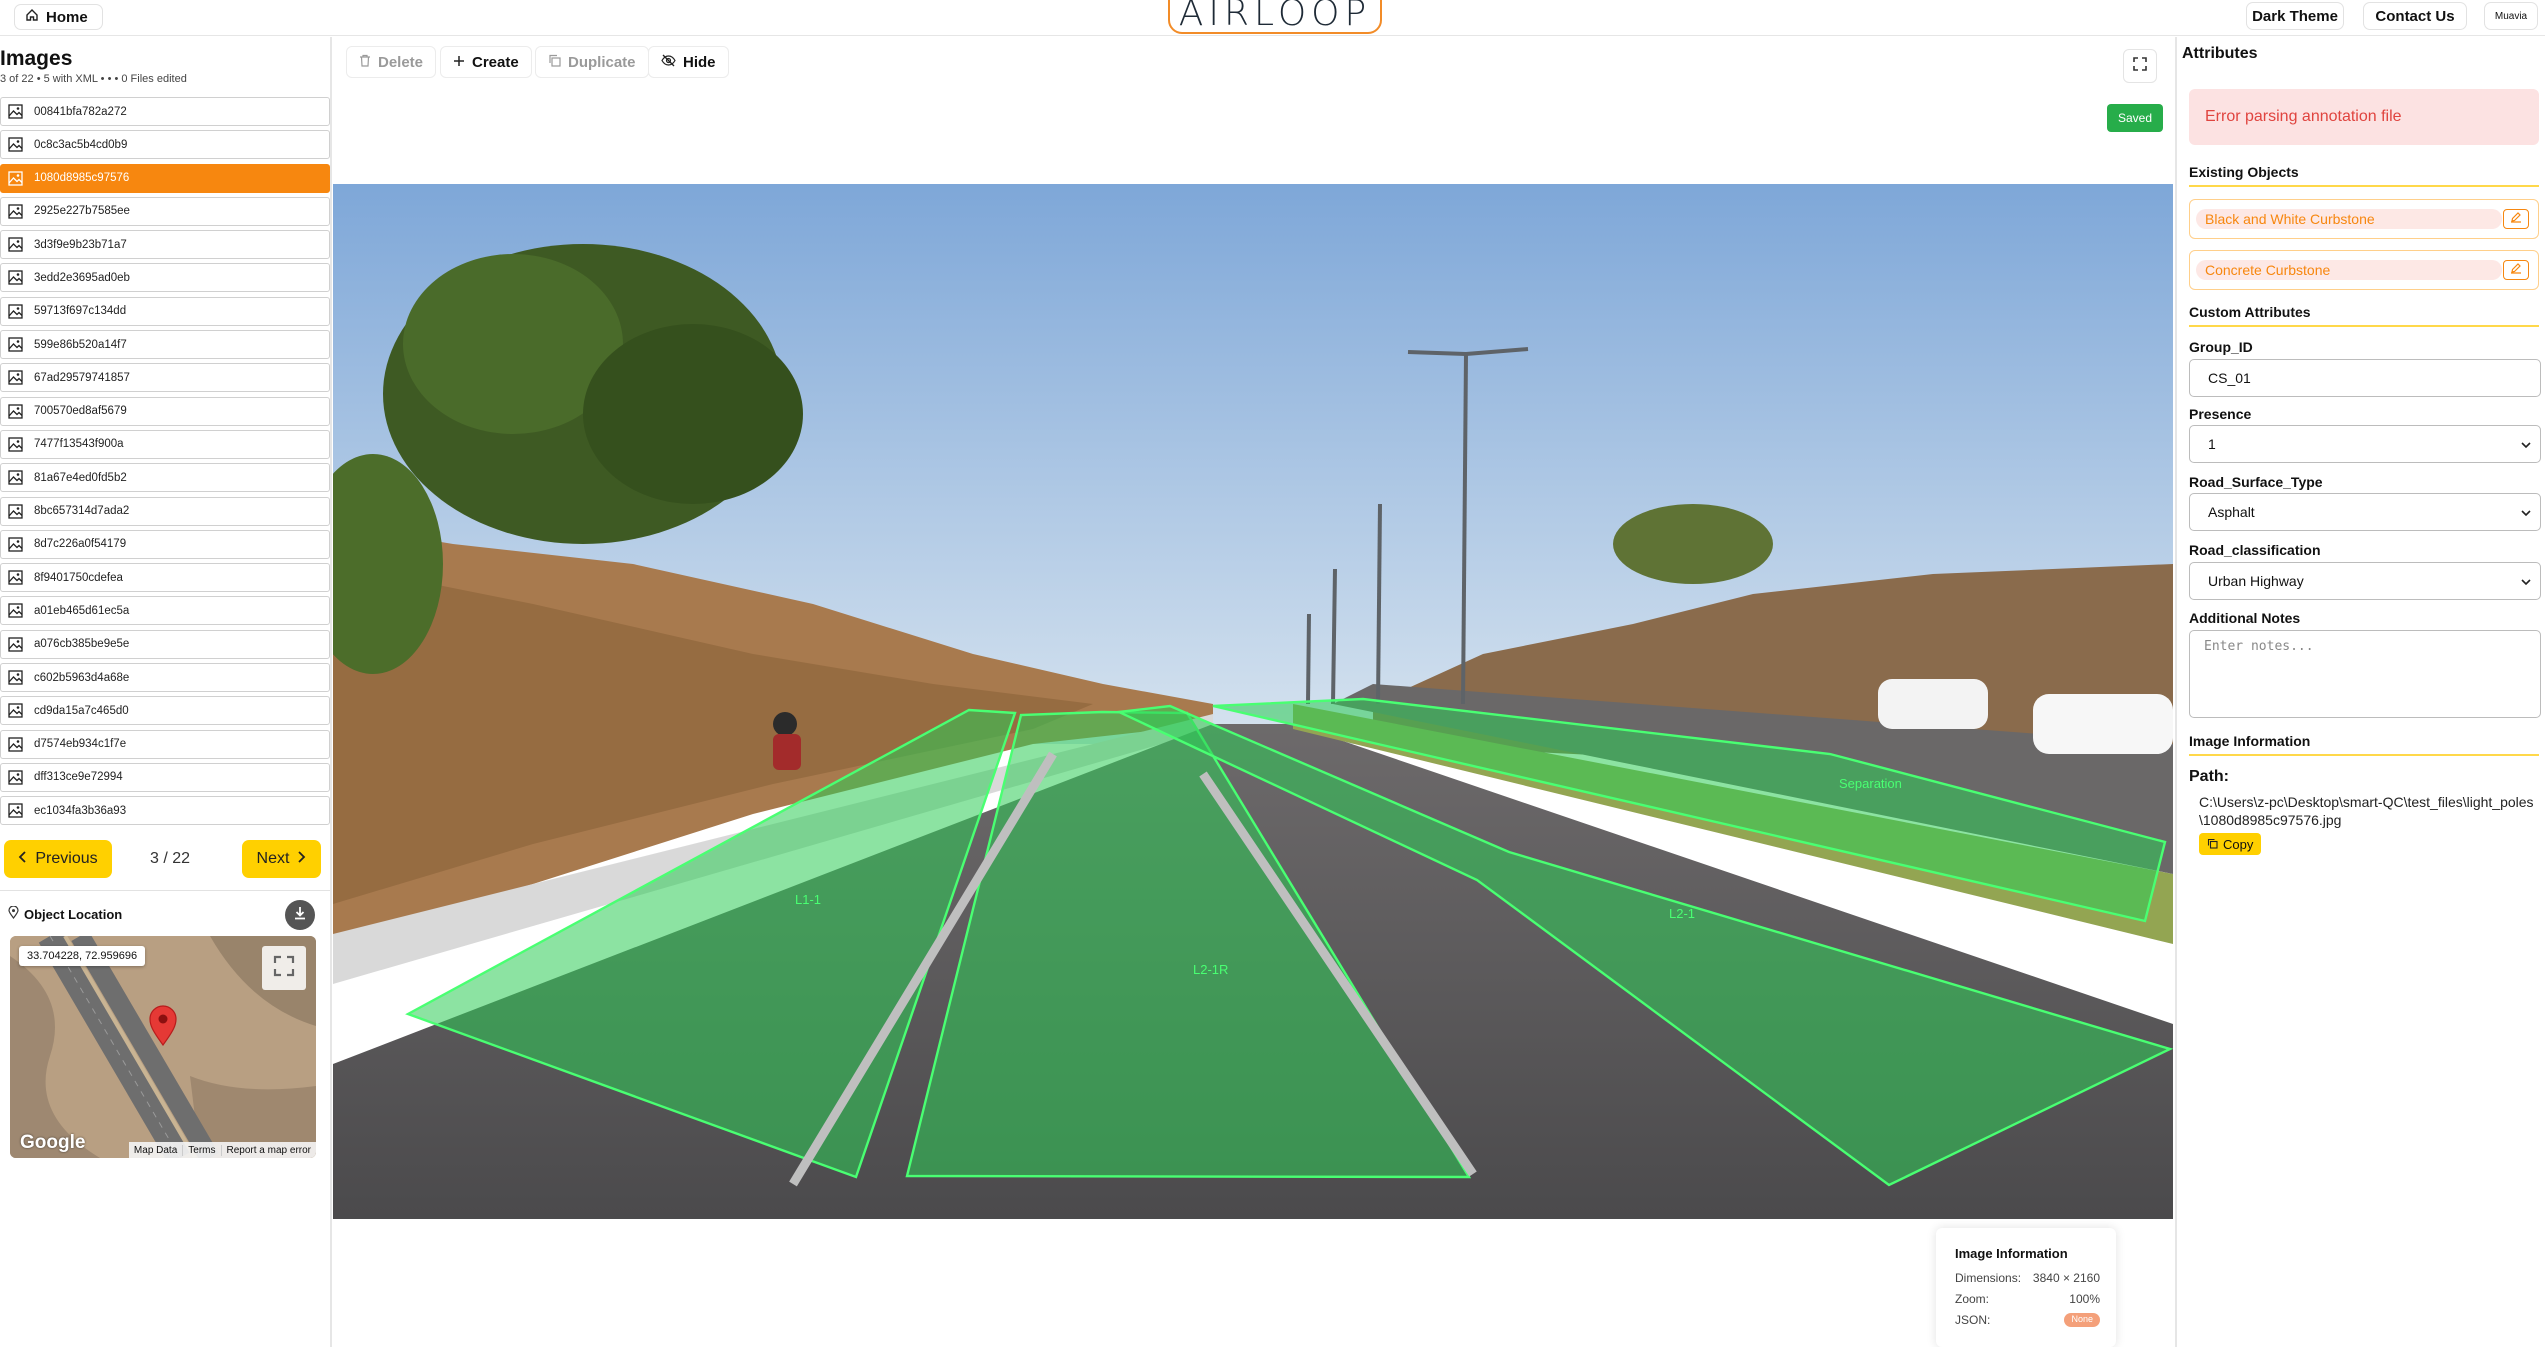  What do you see at coordinates (165, 444) in the screenshot?
I see `file-list-item: 7477f13543f900a` at bounding box center [165, 444].